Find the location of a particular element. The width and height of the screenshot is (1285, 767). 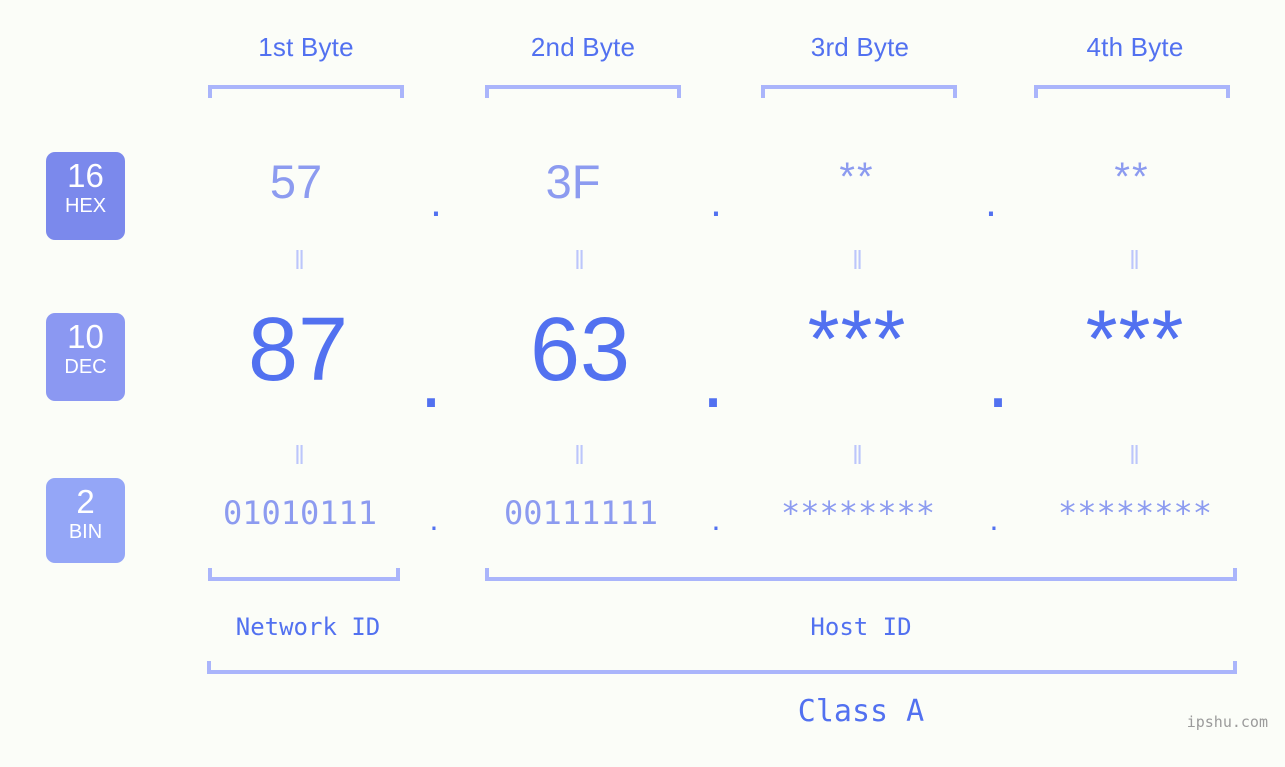

base-badge-hex-number: 16 is located at coordinates (85, 175).